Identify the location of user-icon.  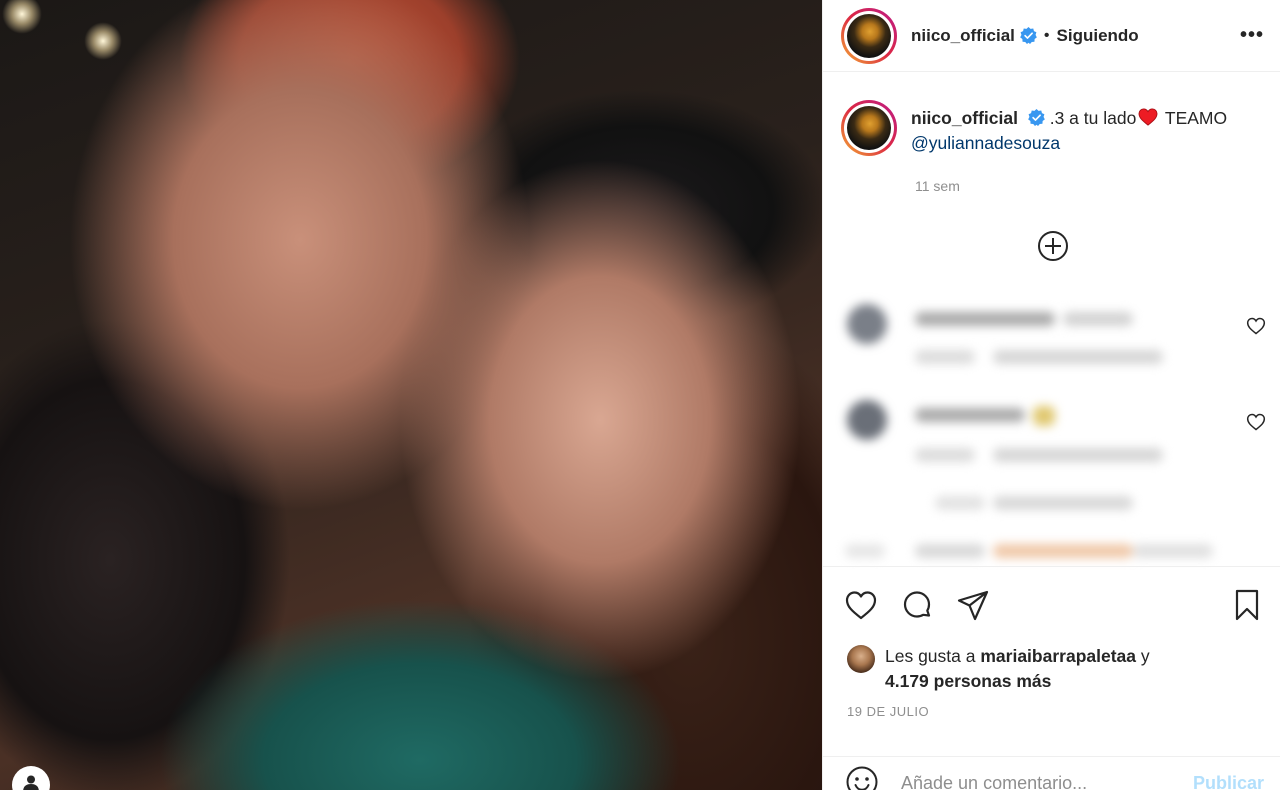
(31, 782).